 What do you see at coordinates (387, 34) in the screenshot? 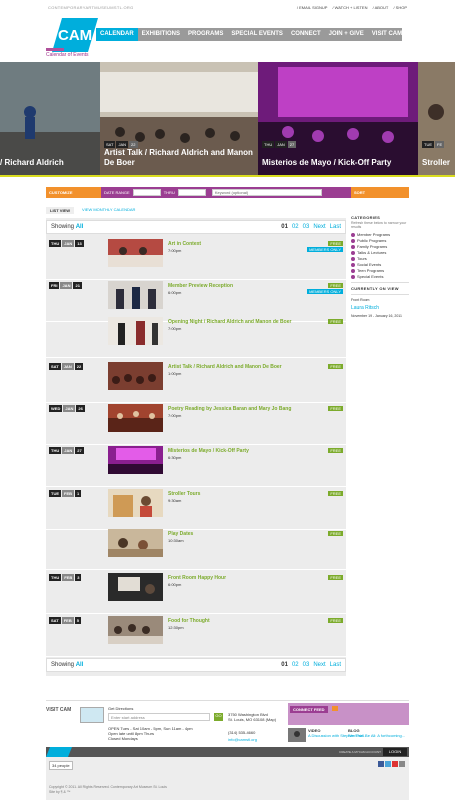
I see `nav-visit-cam: VISIT CAM` at bounding box center [387, 34].